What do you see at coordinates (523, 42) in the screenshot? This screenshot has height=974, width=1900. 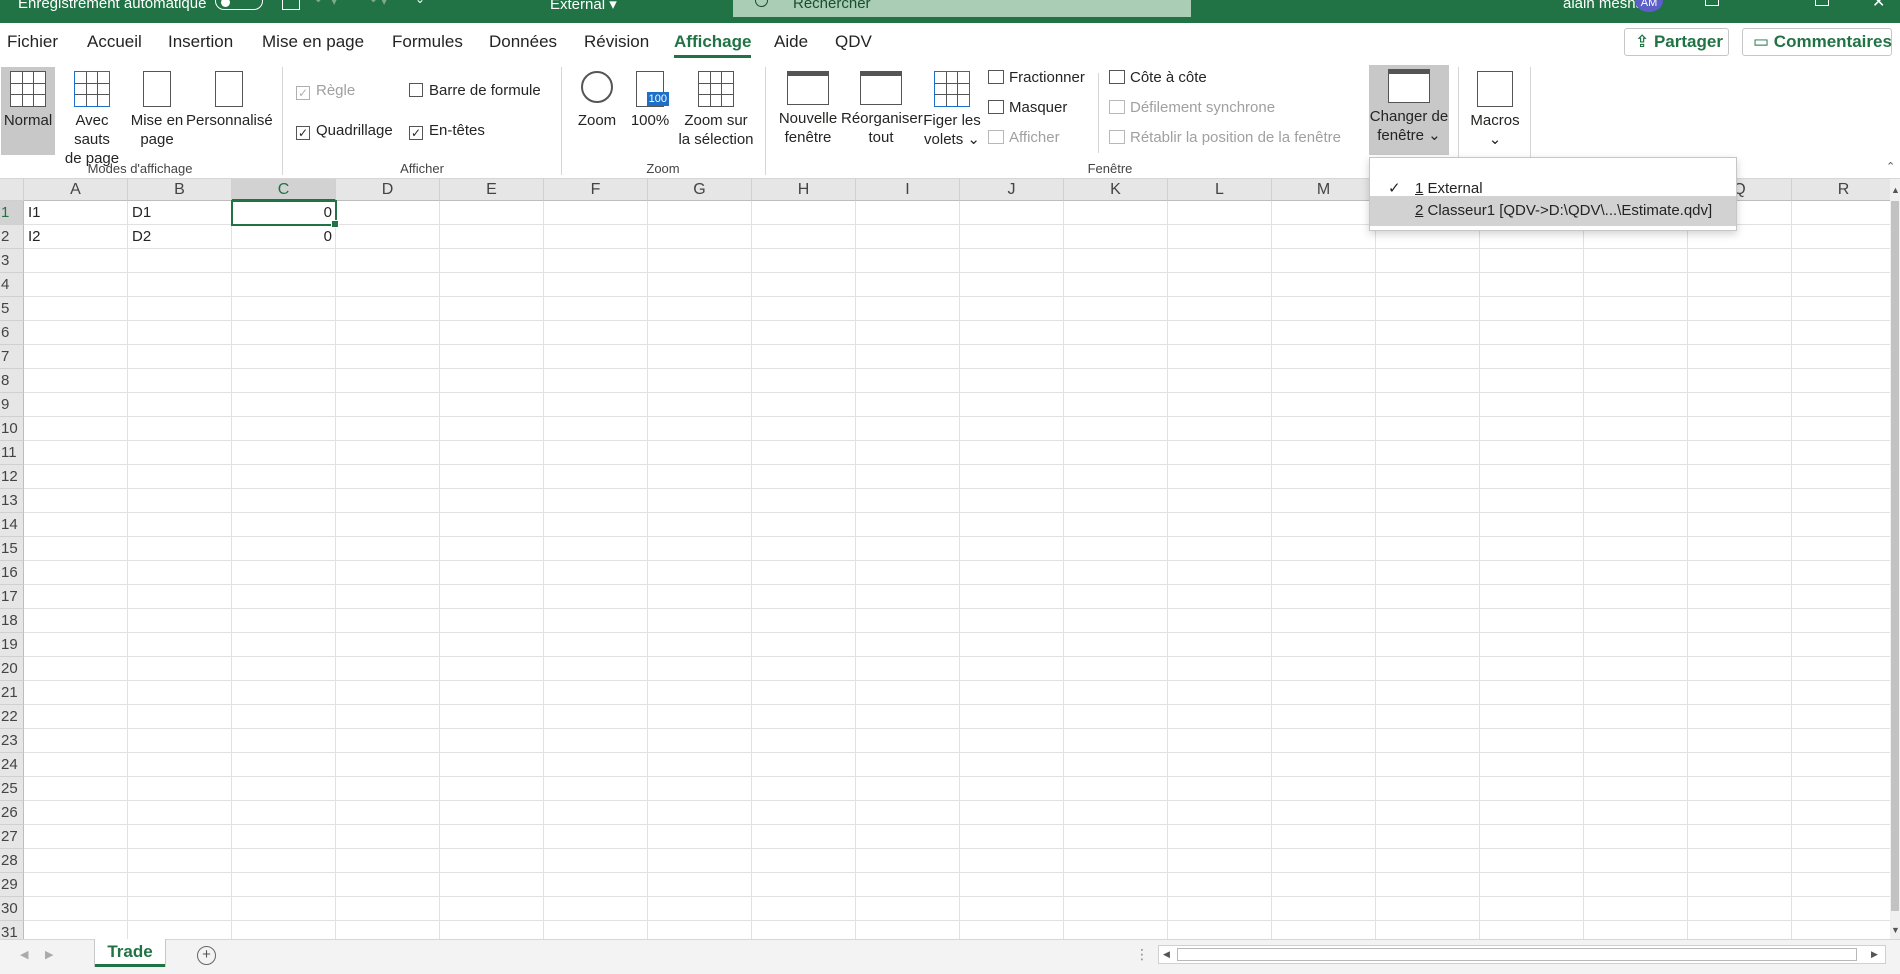 I see `tab-donnees: Données` at bounding box center [523, 42].